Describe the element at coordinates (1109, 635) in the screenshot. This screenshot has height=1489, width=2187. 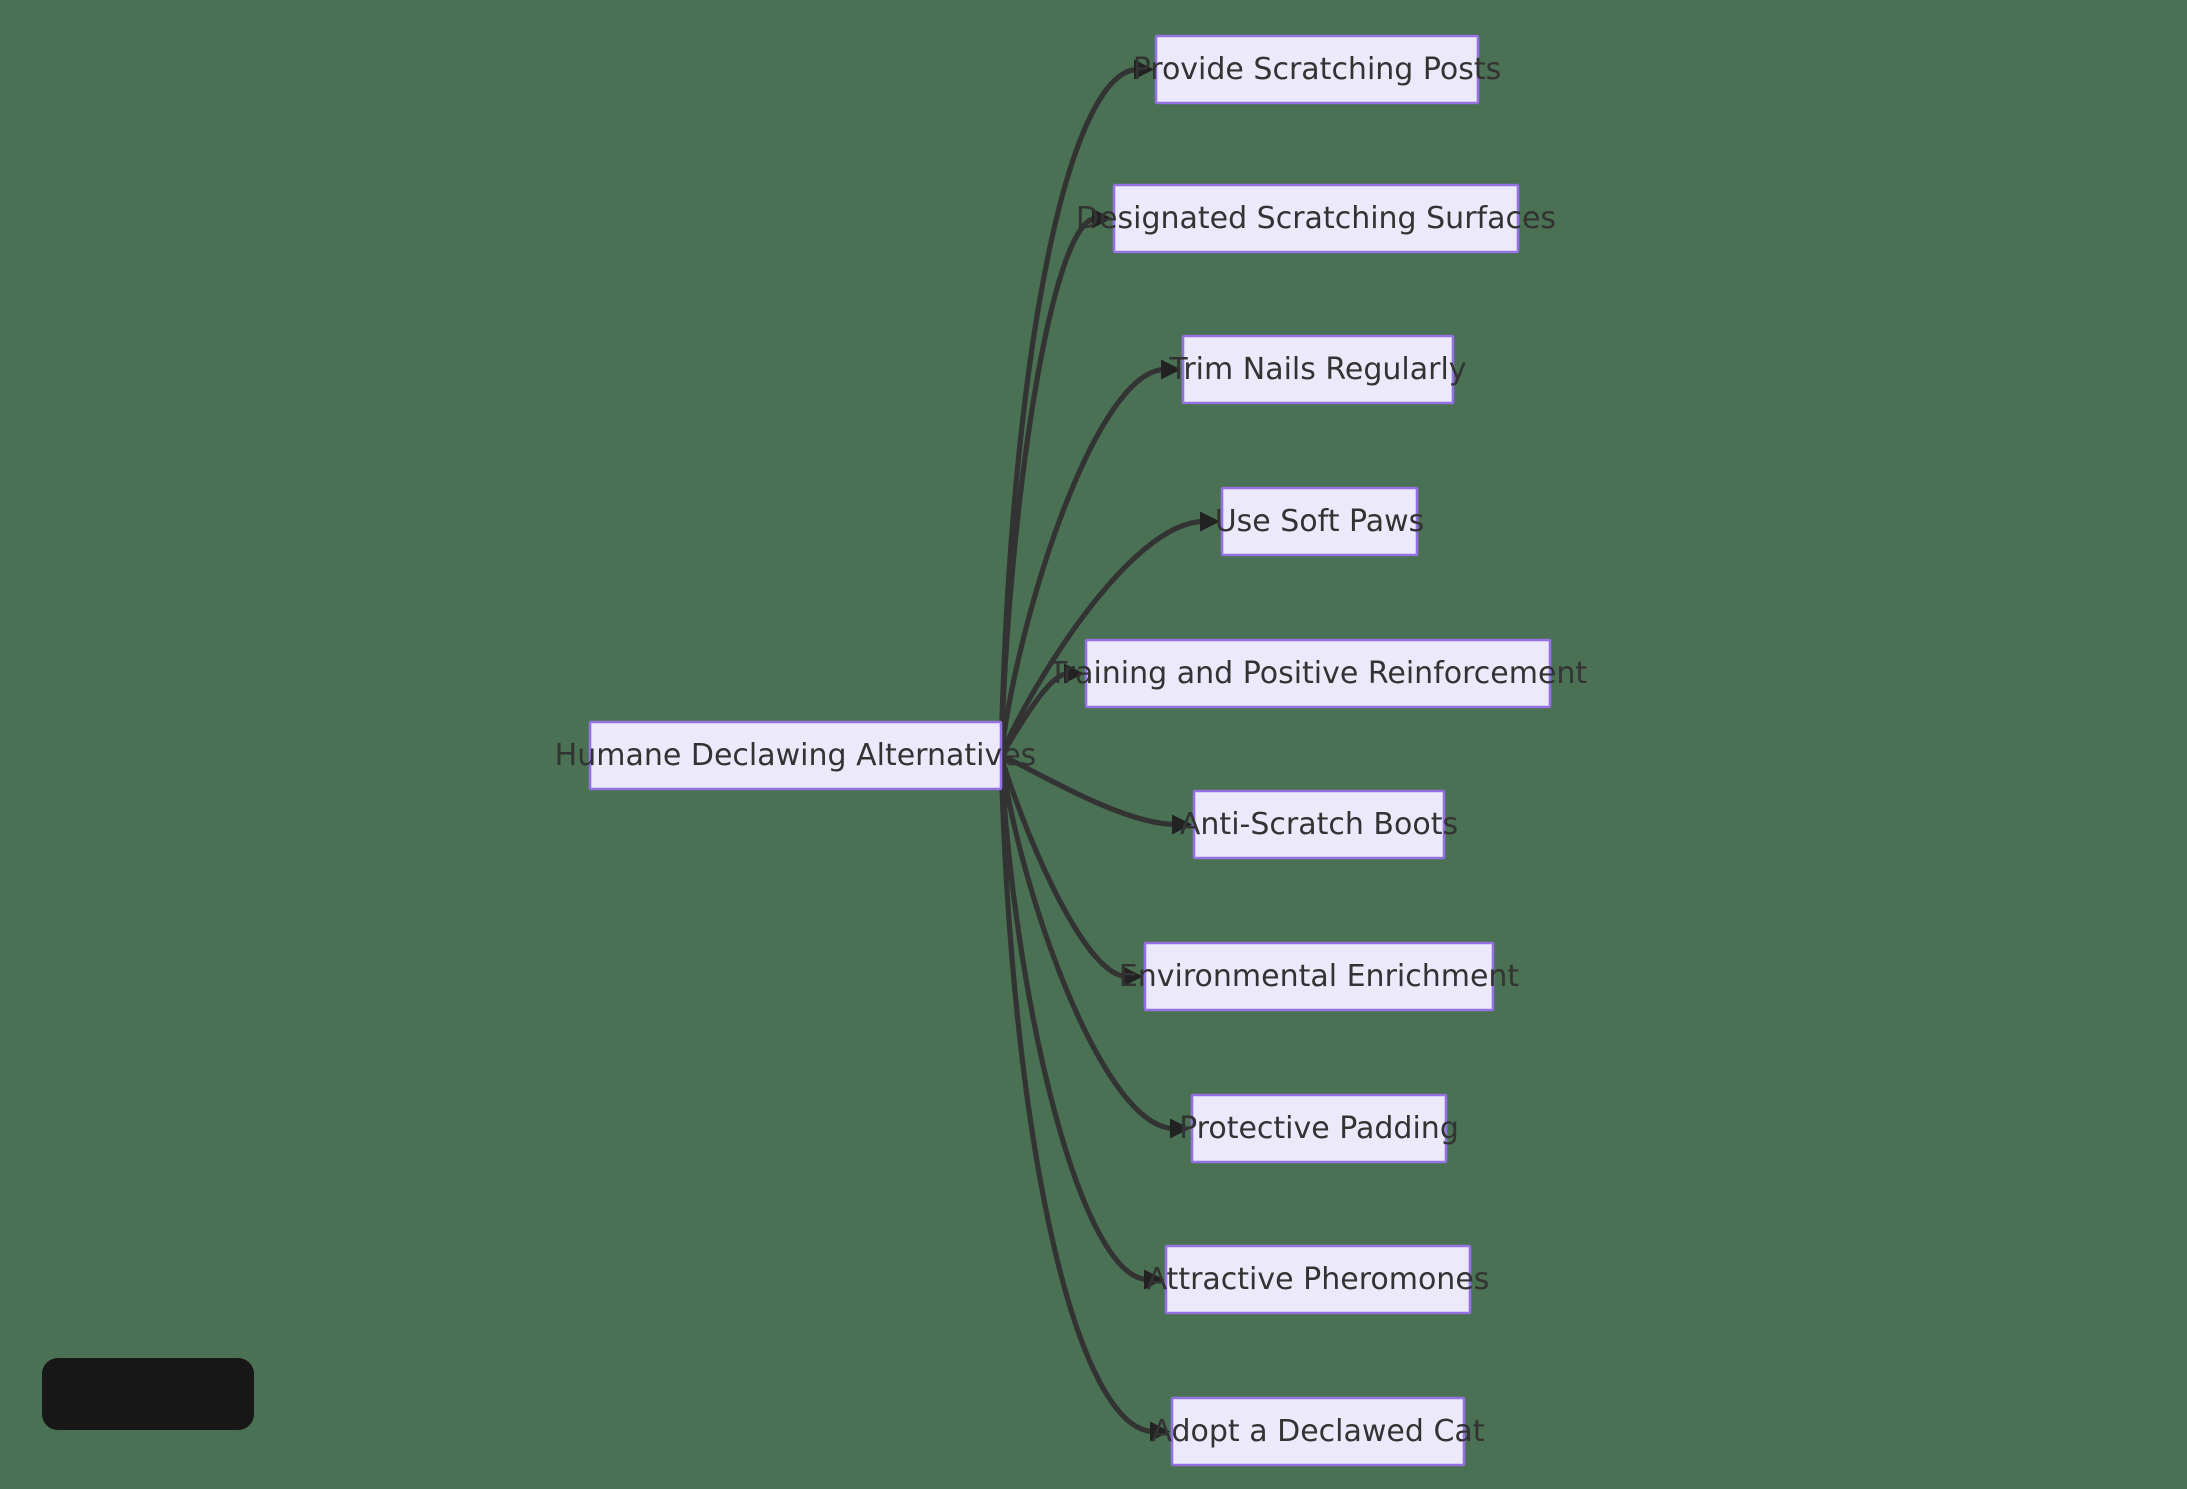
I see `edge-root-to-n4` at that location.